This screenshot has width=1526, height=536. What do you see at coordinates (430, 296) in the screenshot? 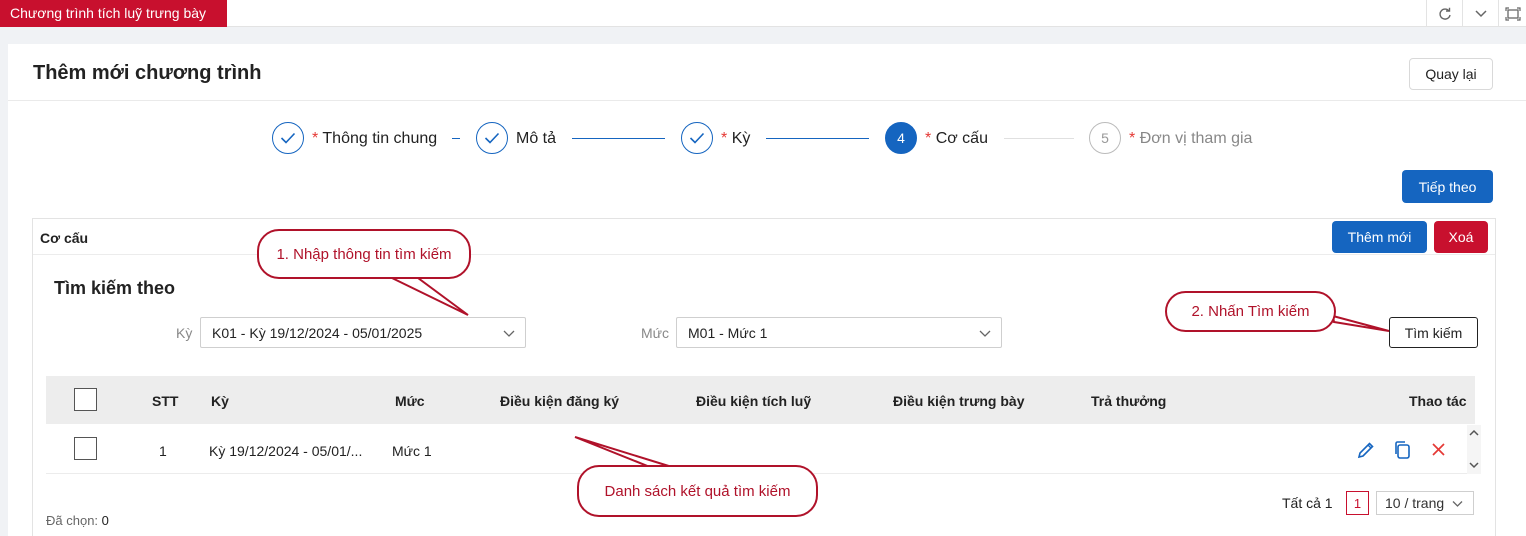
I see `callout-1-pointer` at bounding box center [430, 296].